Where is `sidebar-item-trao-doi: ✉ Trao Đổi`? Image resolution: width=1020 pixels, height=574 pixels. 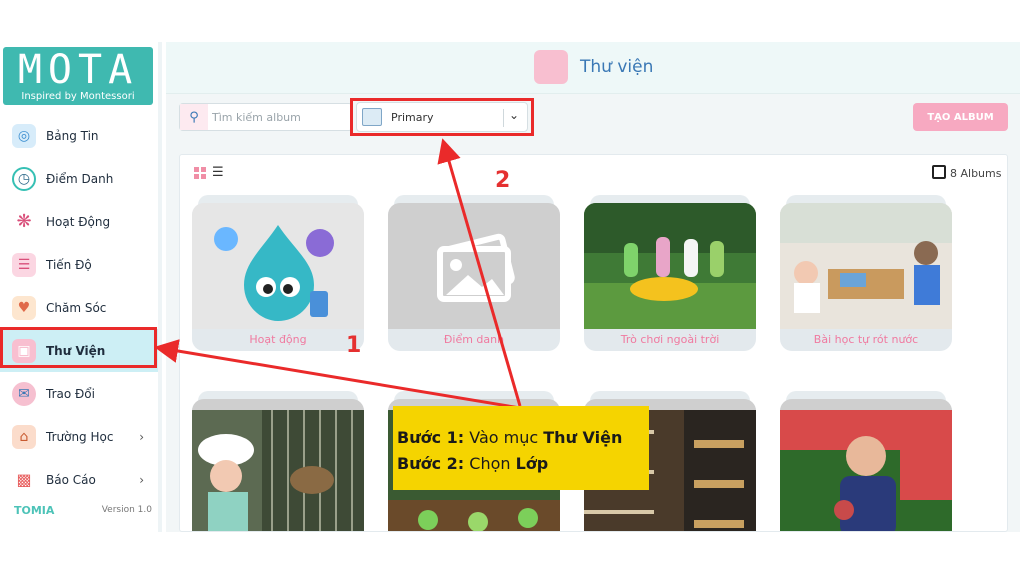 sidebar-item-trao-doi: ✉ Trao Đổi is located at coordinates (79, 393).